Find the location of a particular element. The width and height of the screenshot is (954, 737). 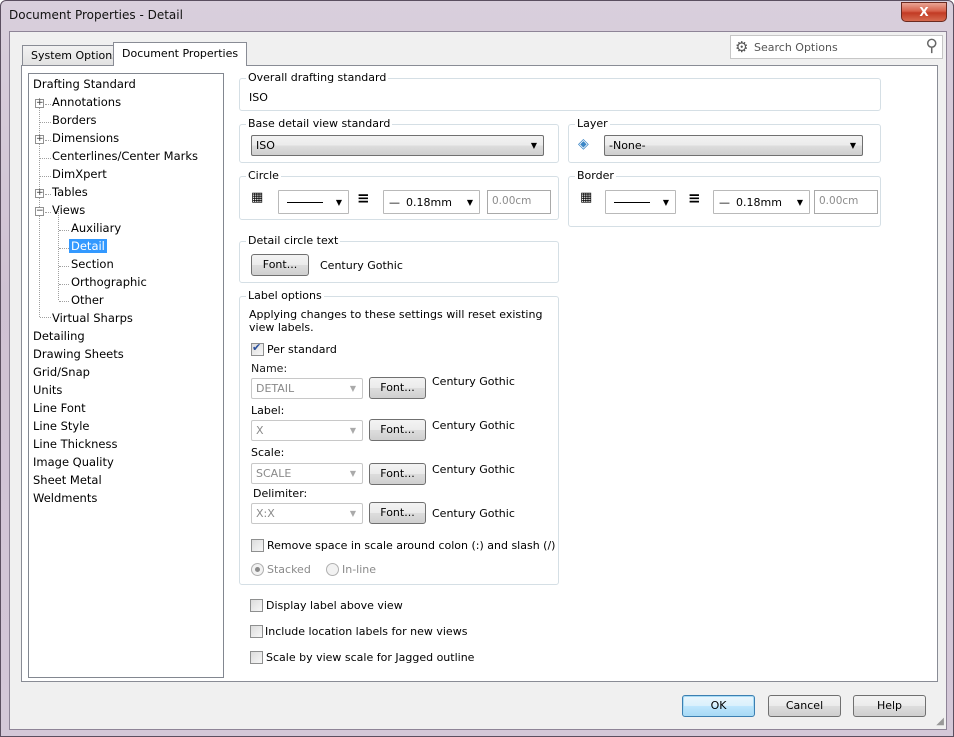

tree-item-dimensions: Dimensions is located at coordinates (85, 138).